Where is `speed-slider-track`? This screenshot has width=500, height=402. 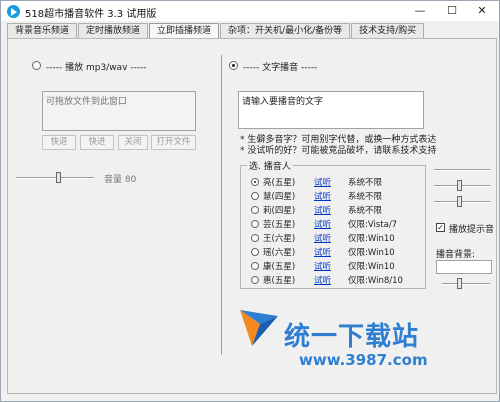 speed-slider-track is located at coordinates (462, 170).